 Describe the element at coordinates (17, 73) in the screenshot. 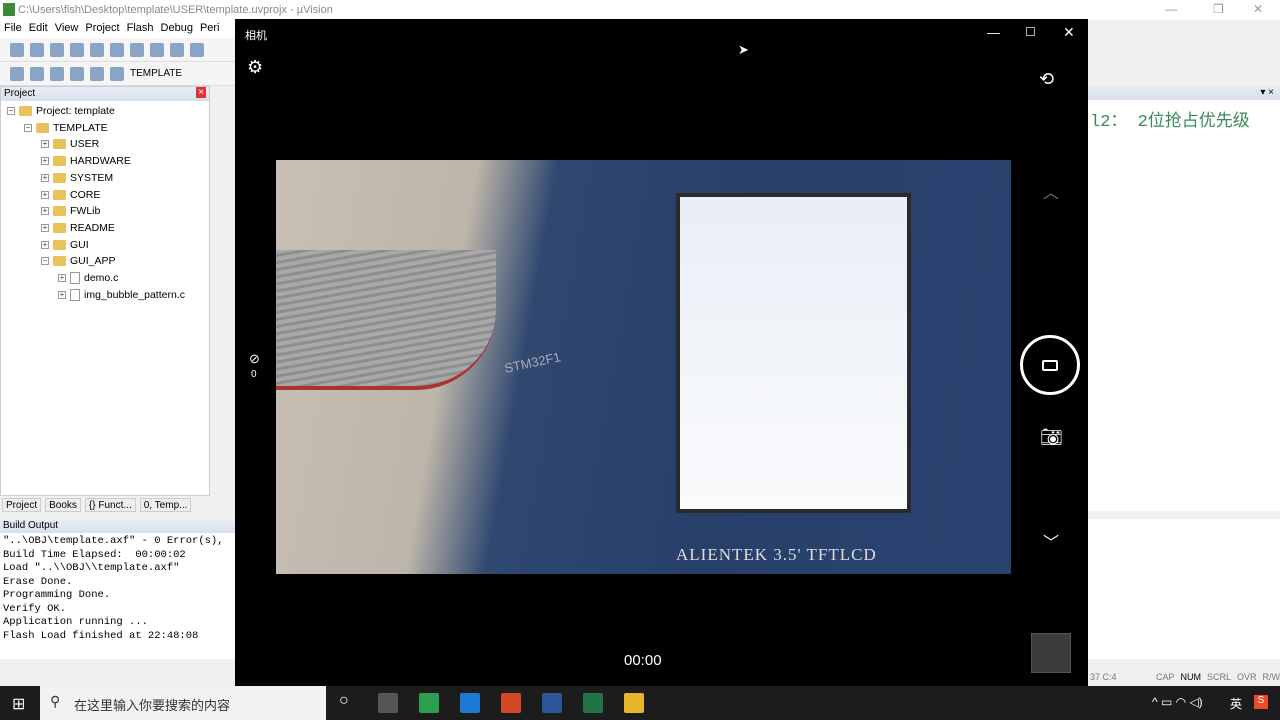

I see `translate-icon` at that location.